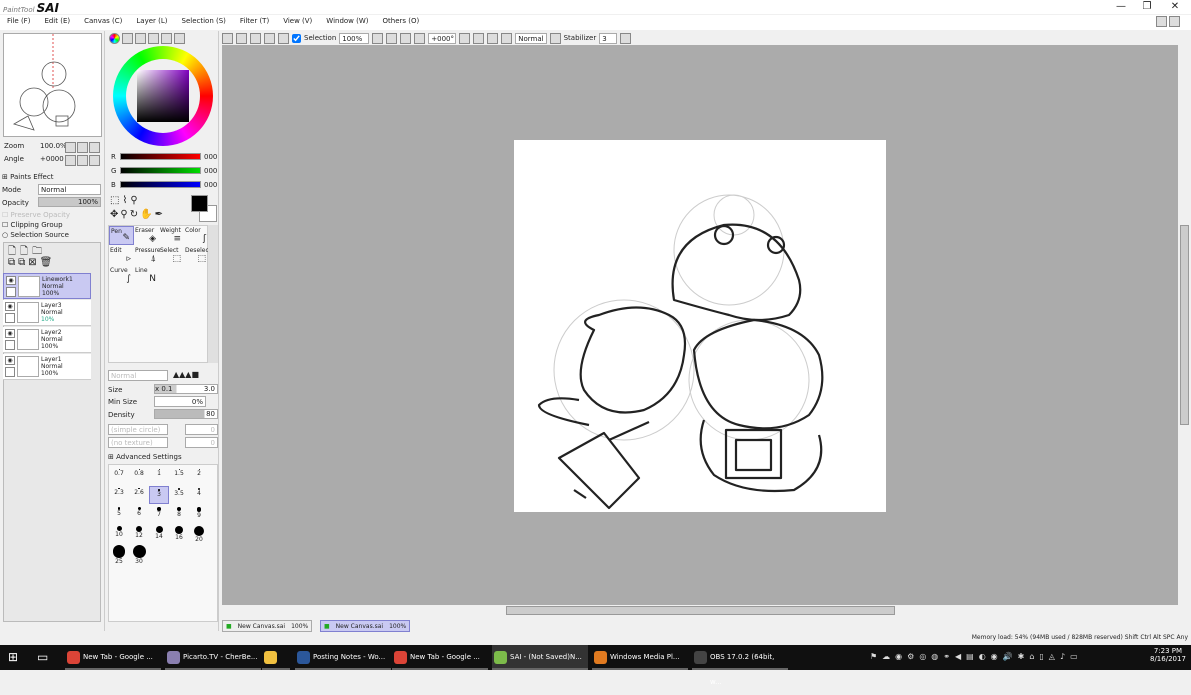 The image size is (1191, 695). What do you see at coordinates (139, 495) in the screenshot?
I see `brush-size-preset: 2.6` at bounding box center [139, 495].